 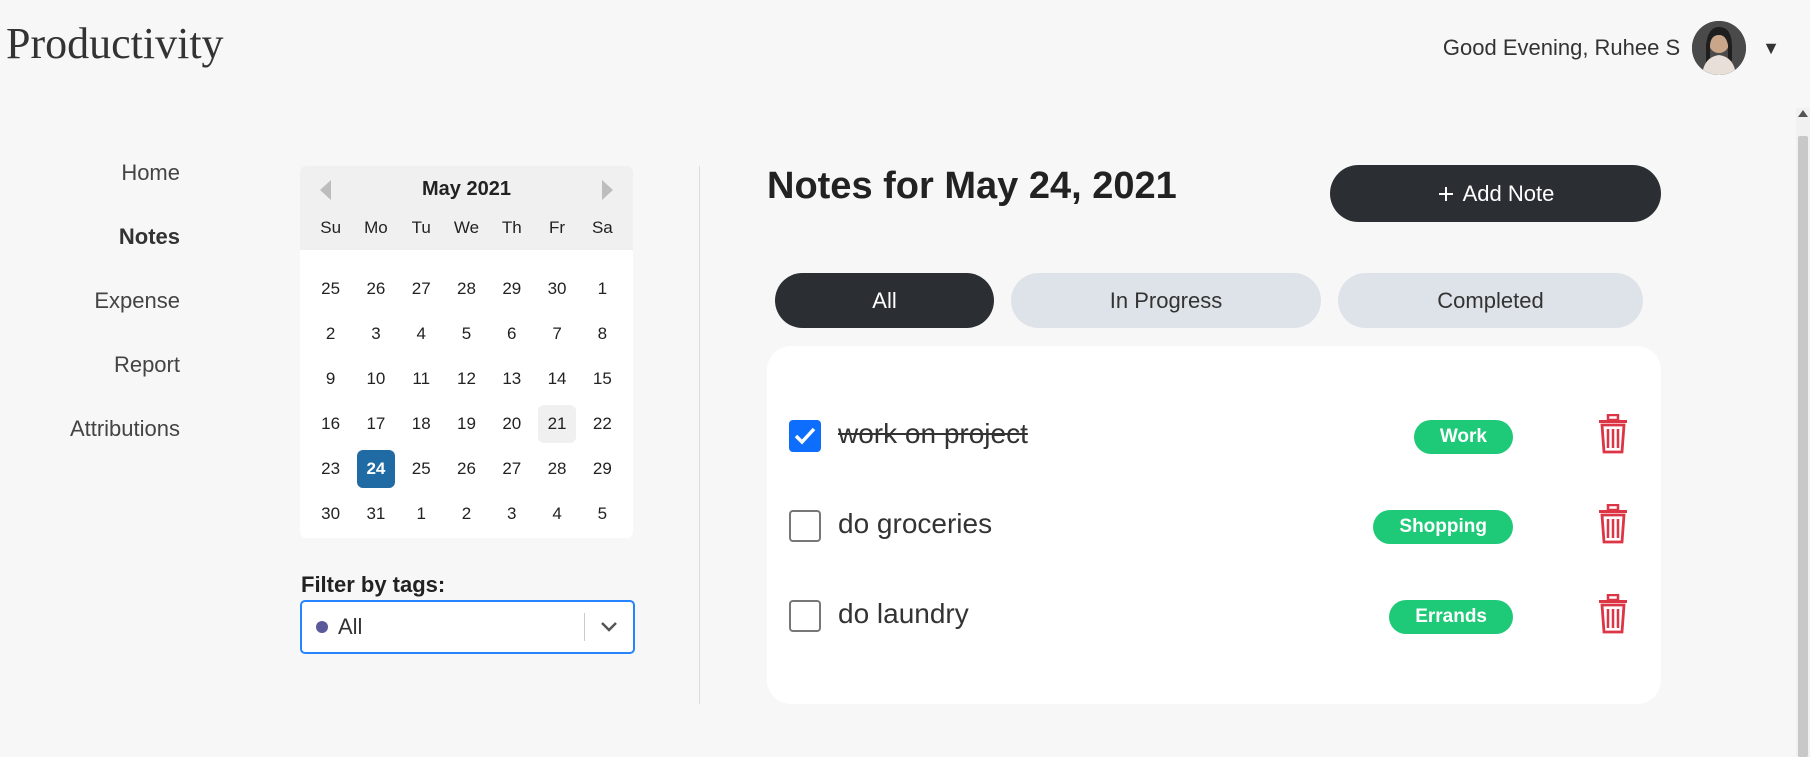 I want to click on calendar-day: 8, so click(x=602, y=333).